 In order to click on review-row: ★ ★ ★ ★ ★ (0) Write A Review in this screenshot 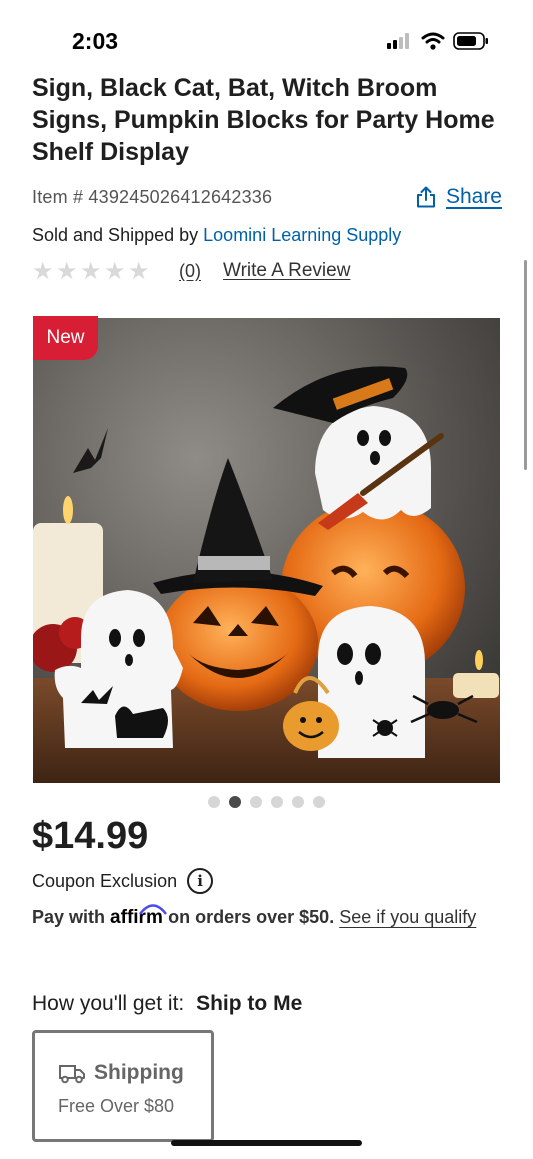, I will do `click(191, 271)`.